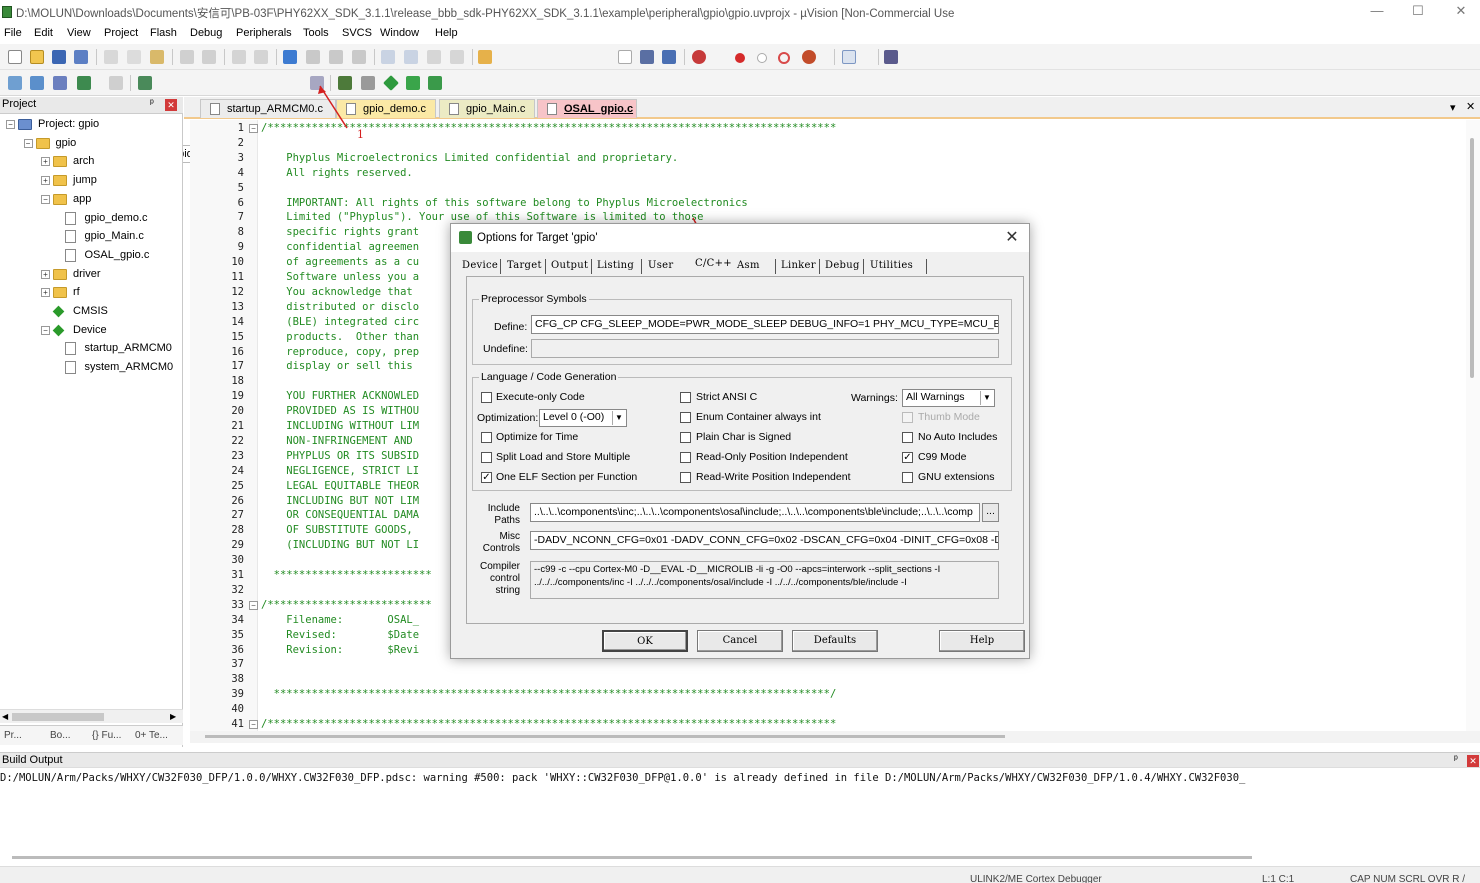 The height and width of the screenshot is (883, 1480). I want to click on undefine-input, so click(765, 348).